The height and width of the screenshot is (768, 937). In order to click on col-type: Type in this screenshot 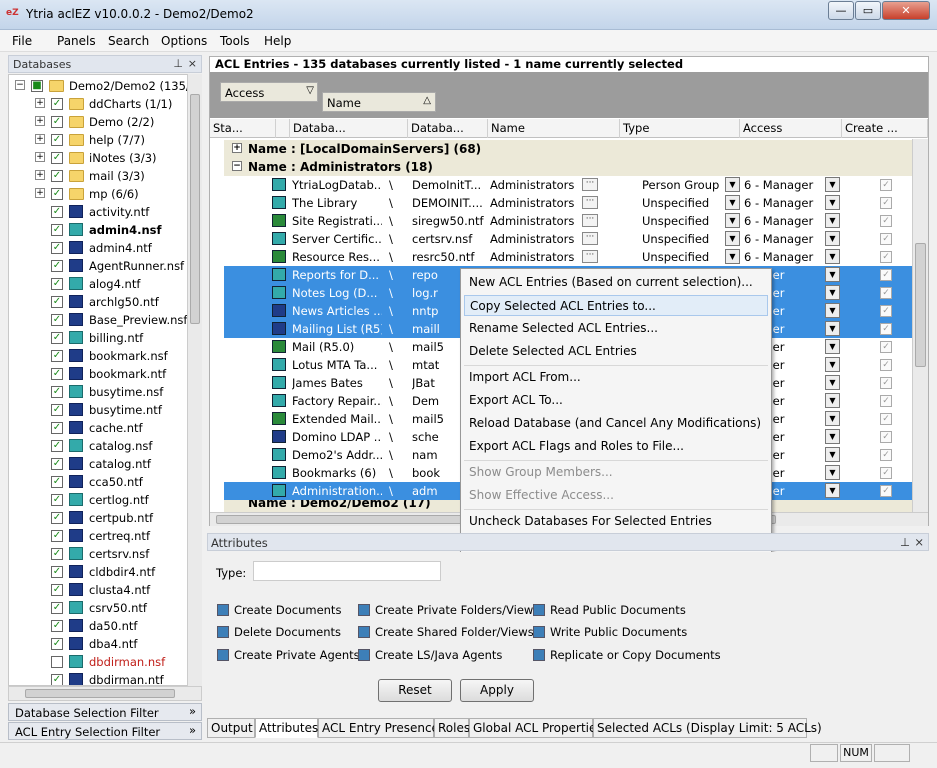, I will do `click(680, 128)`.